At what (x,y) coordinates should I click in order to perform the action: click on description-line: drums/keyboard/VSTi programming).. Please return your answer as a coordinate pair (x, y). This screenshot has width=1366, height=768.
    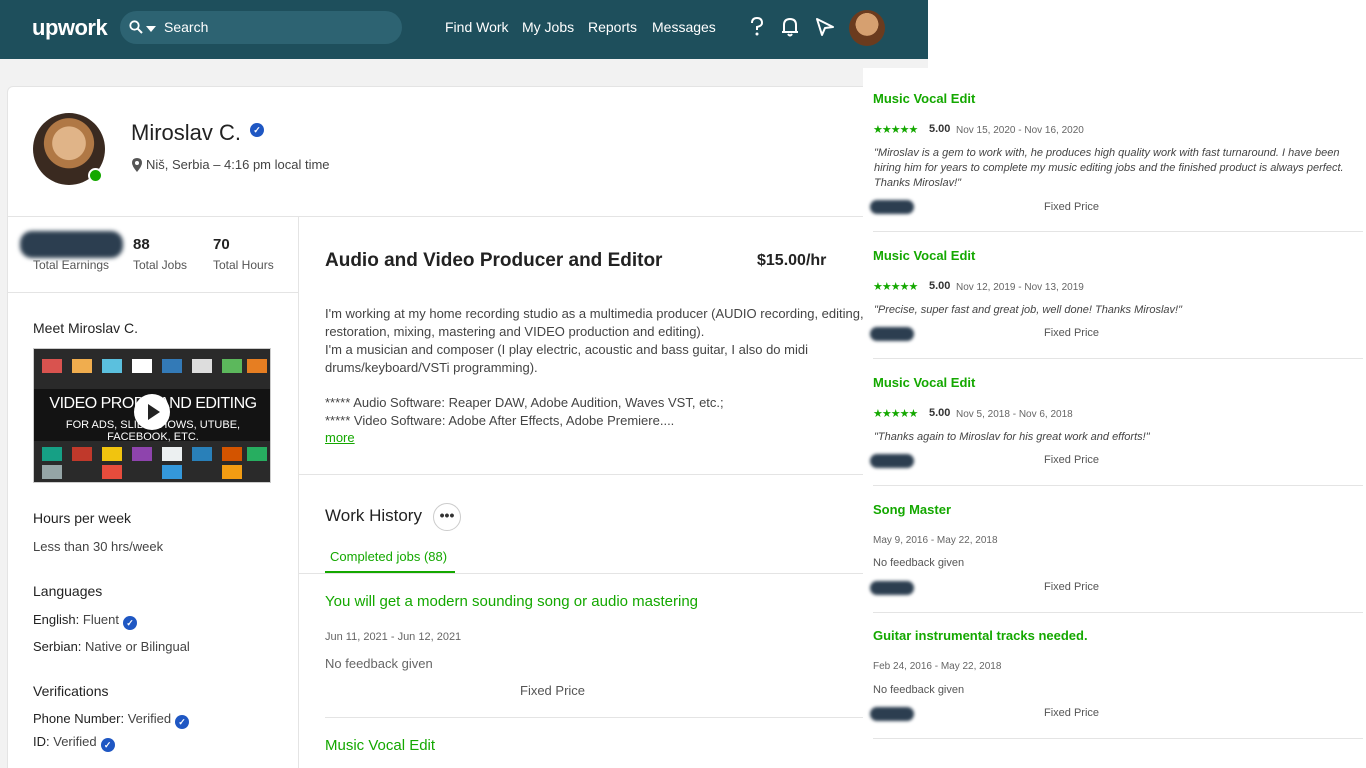
    Looking at the image, I should click on (431, 367).